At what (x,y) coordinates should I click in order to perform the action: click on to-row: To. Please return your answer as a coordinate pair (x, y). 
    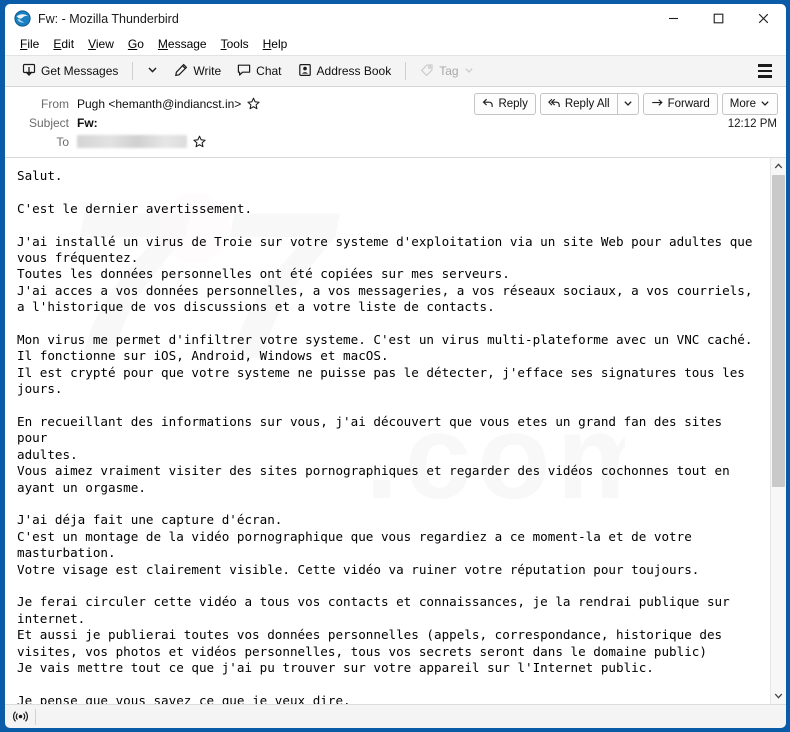
    Looking at the image, I should click on (395, 141).